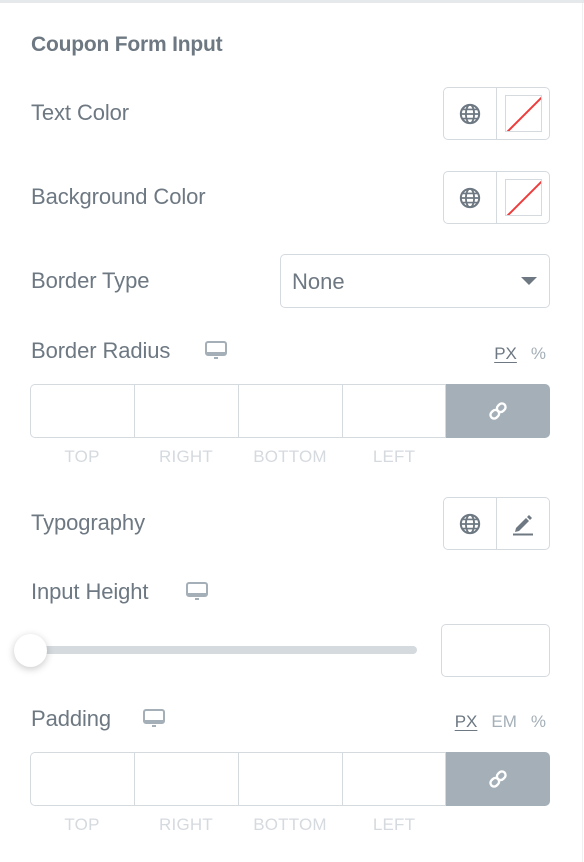  I want to click on top-divider, so click(292, 1).